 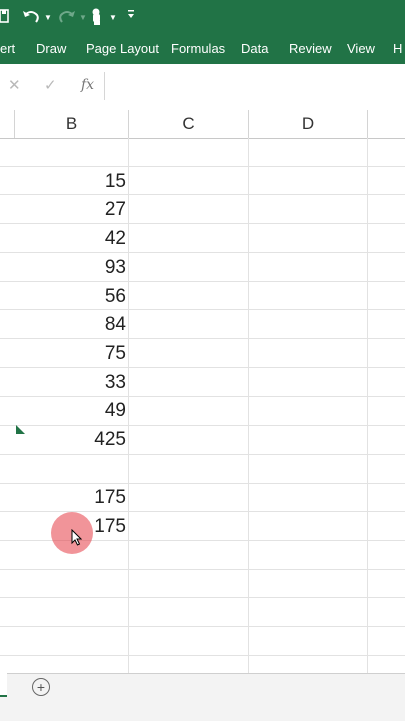 What do you see at coordinates (189, 124) in the screenshot?
I see `column-header-c: C` at bounding box center [189, 124].